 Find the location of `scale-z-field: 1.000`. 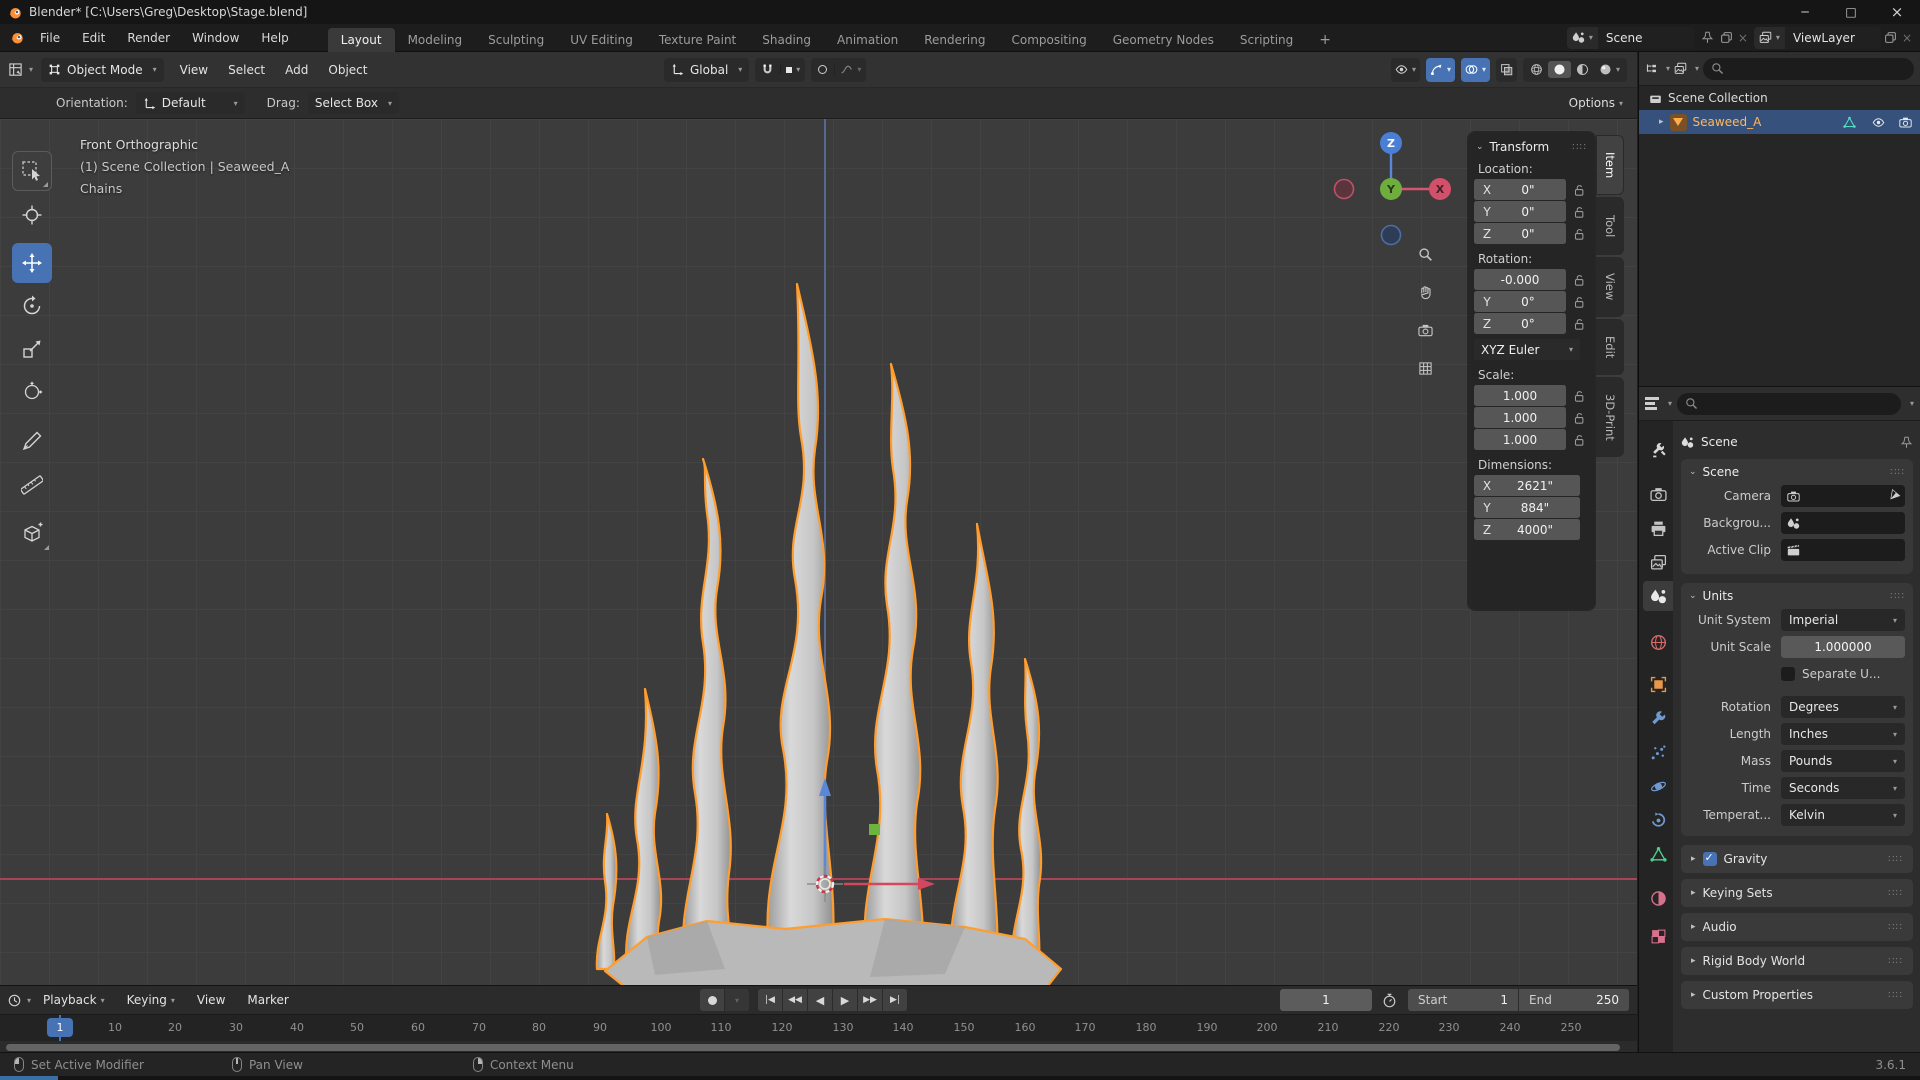

scale-z-field: 1.000 is located at coordinates (1520, 439).